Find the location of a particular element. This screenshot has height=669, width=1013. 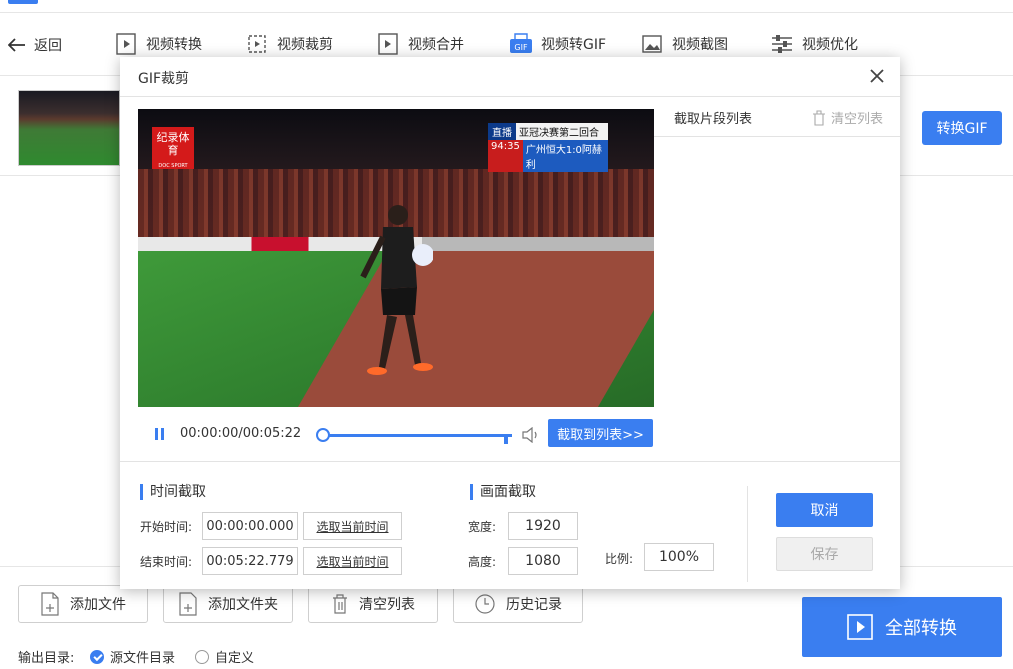

tab-label: 视频转GIF is located at coordinates (574, 45).